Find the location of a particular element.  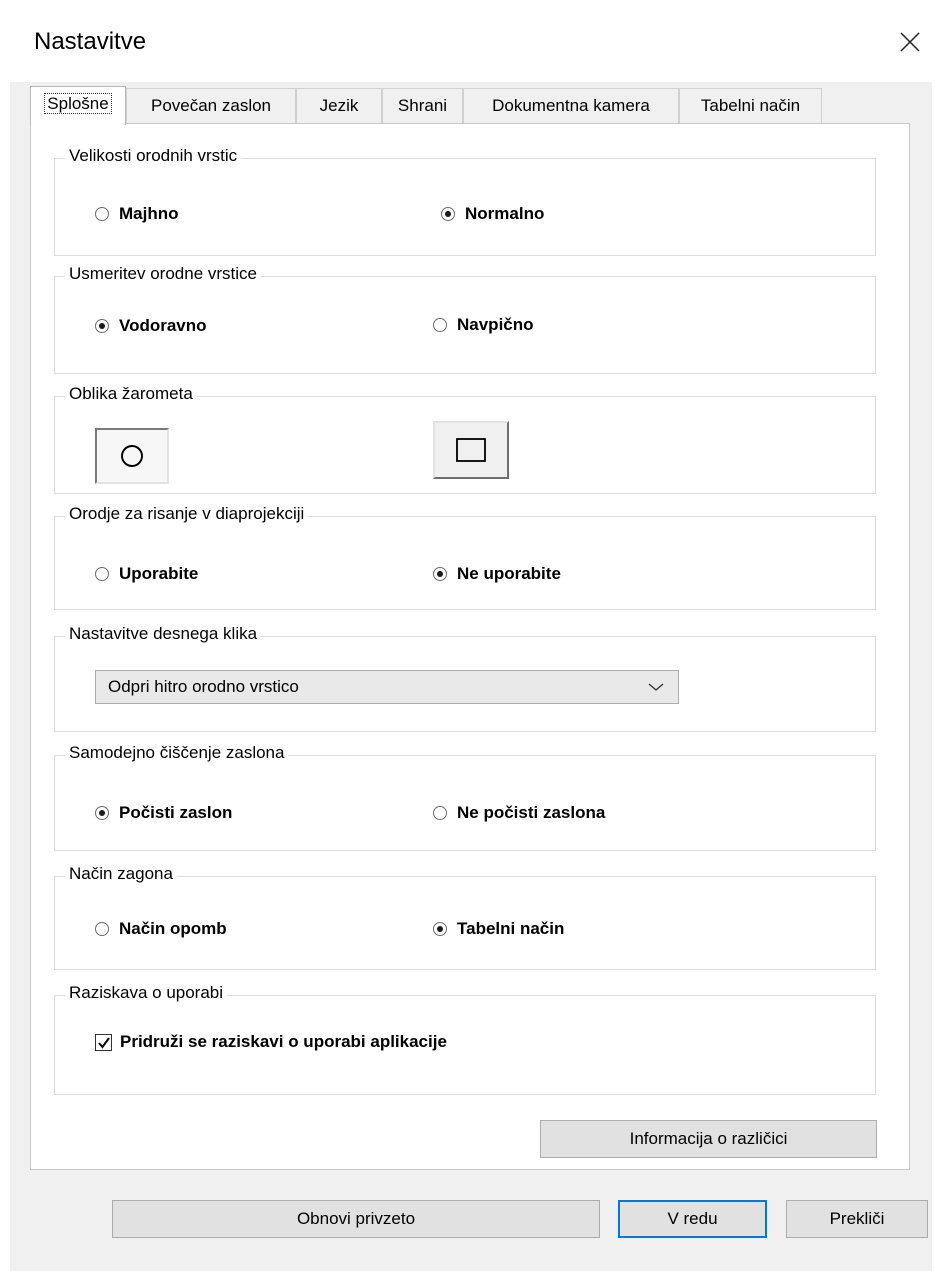

tab-label: Jezik is located at coordinates (339, 105).